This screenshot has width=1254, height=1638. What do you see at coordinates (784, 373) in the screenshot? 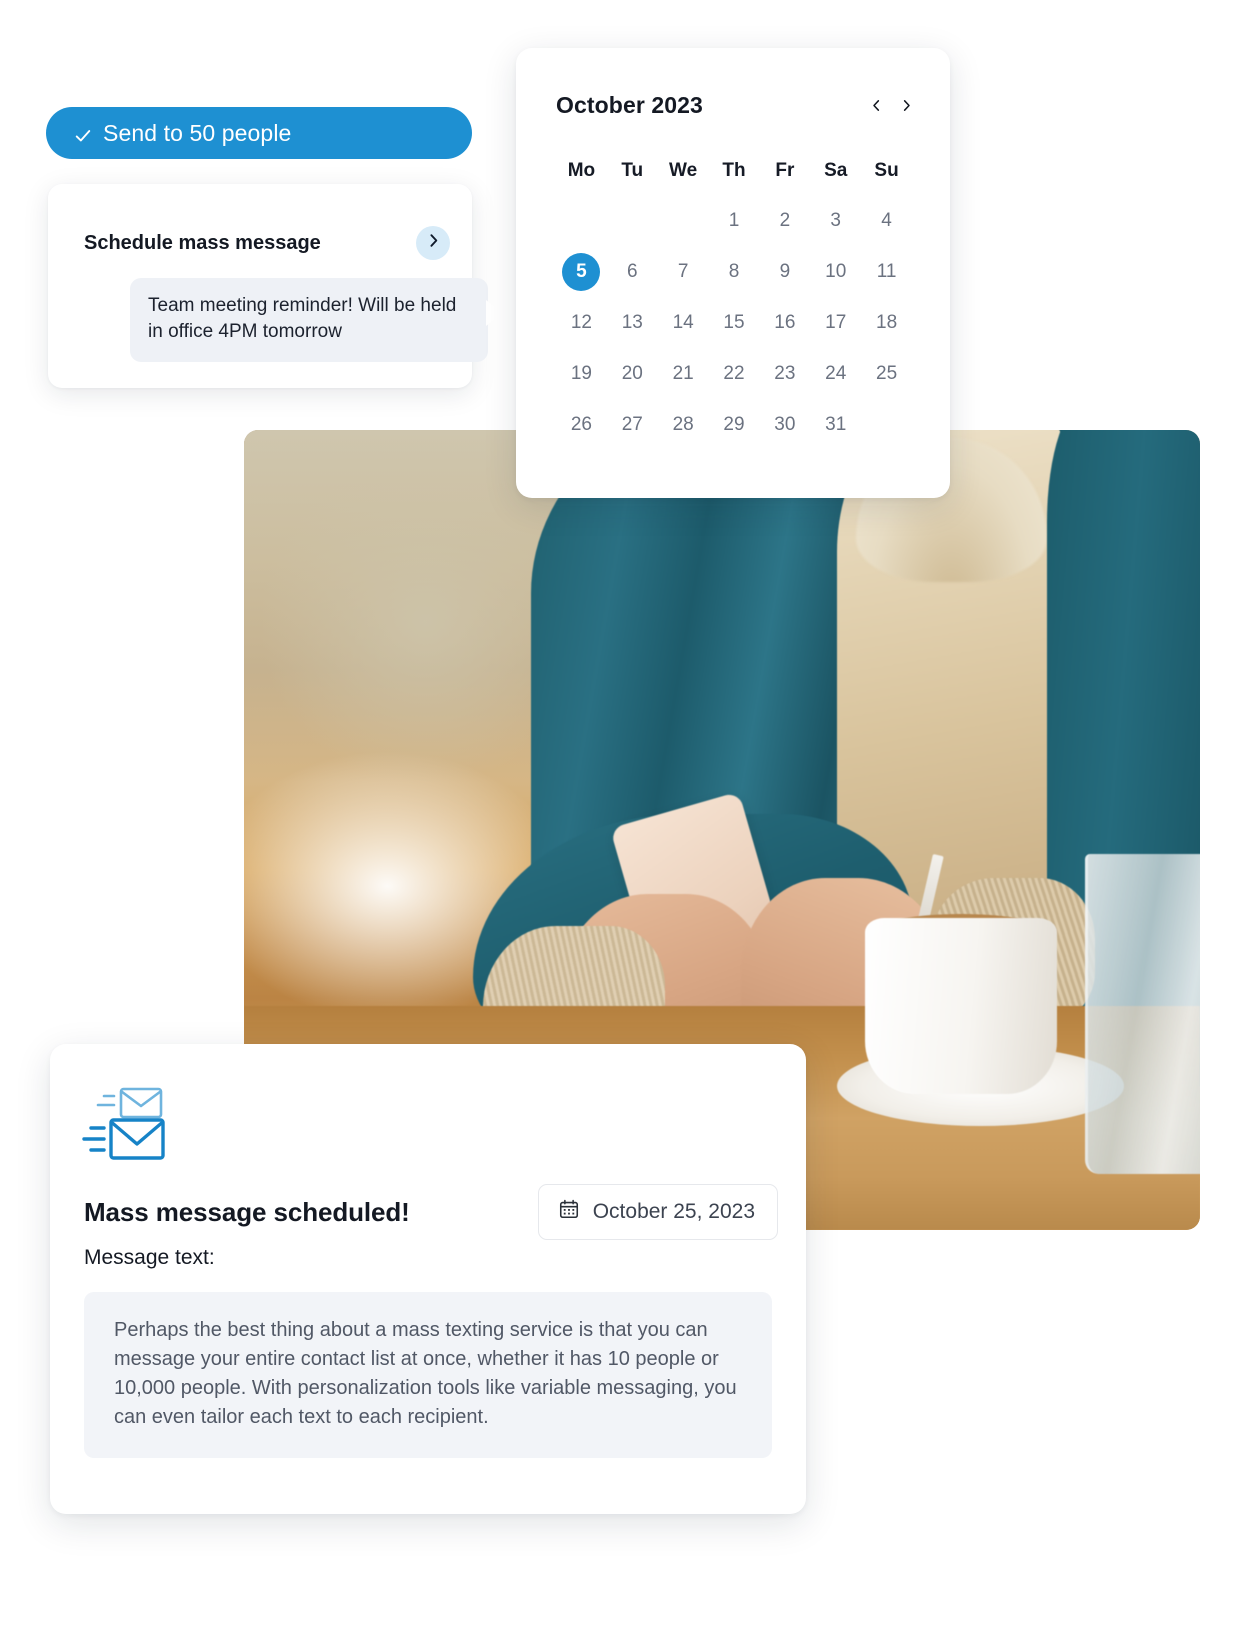
I see `calendar-day: 23` at bounding box center [784, 373].